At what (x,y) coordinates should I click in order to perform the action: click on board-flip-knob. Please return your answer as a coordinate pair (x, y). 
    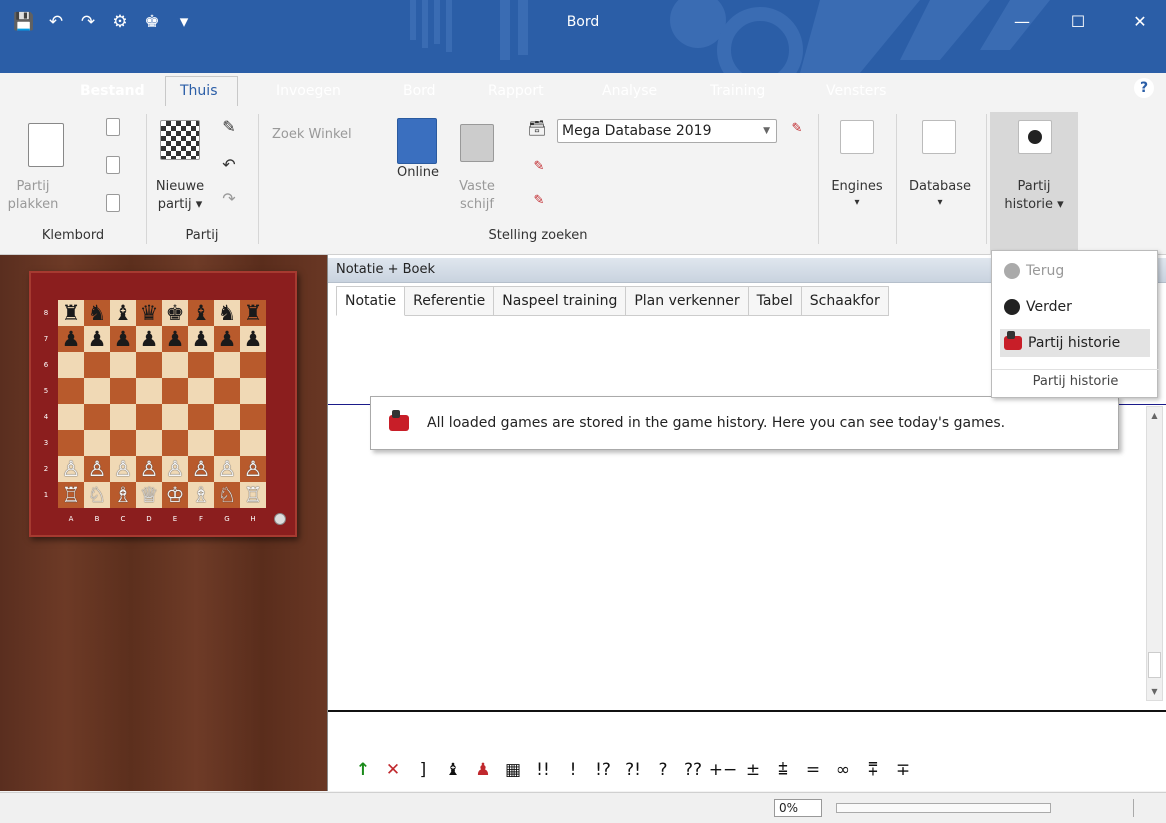
    Looking at the image, I should click on (280, 519).